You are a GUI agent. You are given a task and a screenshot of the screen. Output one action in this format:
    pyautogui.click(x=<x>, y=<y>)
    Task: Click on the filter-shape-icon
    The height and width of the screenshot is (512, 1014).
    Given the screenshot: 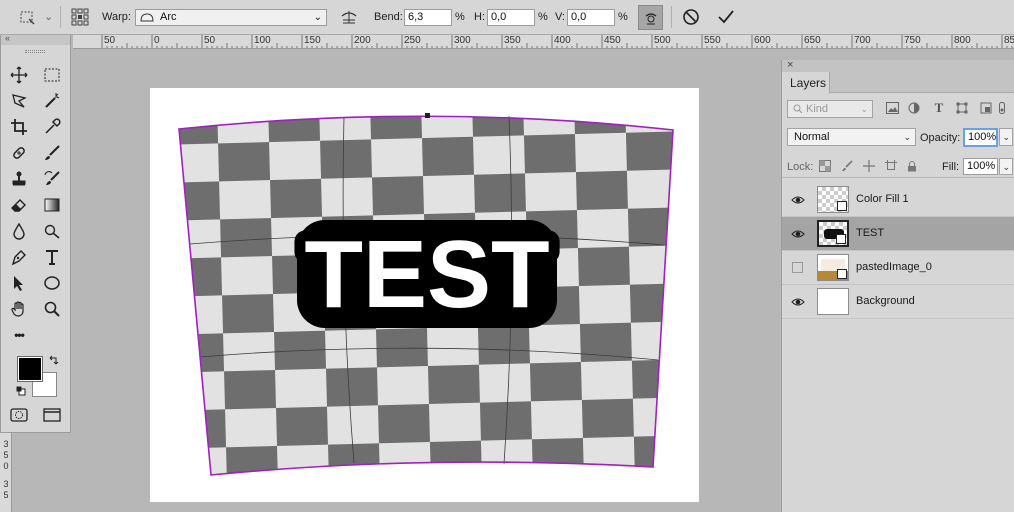 What is the action you would take?
    pyautogui.click(x=962, y=108)
    